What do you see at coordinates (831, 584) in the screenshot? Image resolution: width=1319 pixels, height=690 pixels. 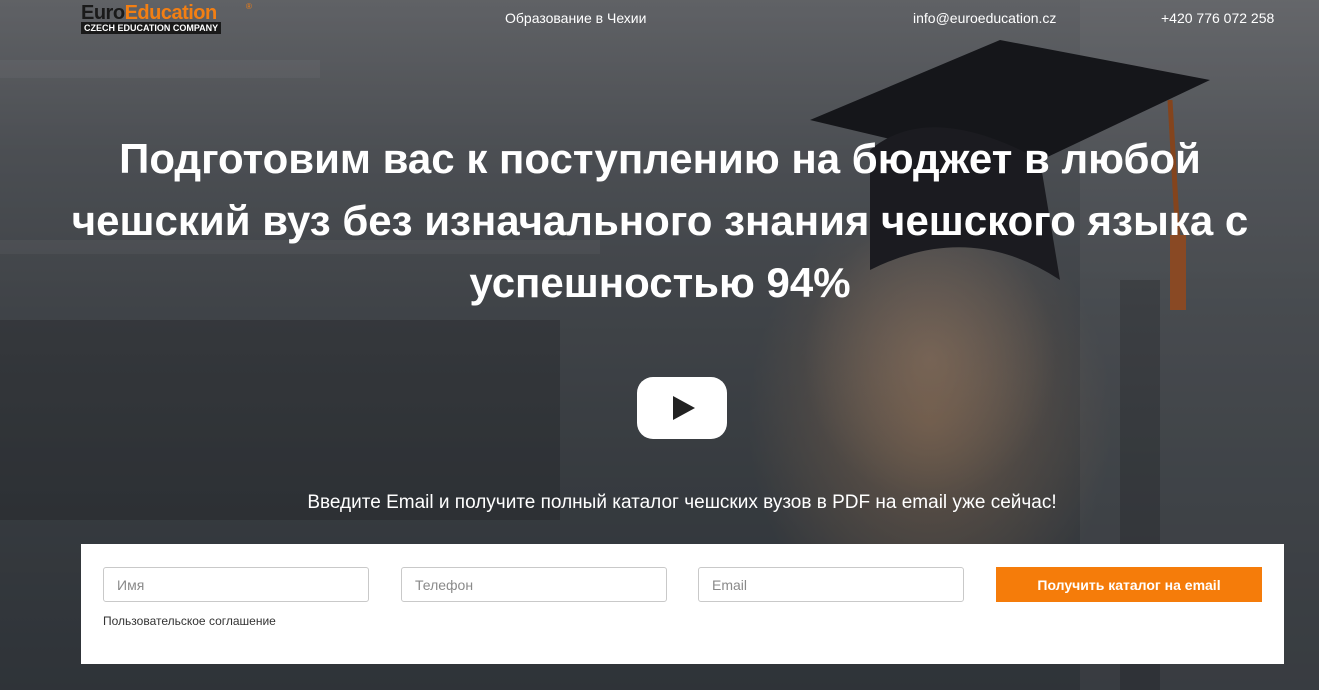 I see `email-input` at bounding box center [831, 584].